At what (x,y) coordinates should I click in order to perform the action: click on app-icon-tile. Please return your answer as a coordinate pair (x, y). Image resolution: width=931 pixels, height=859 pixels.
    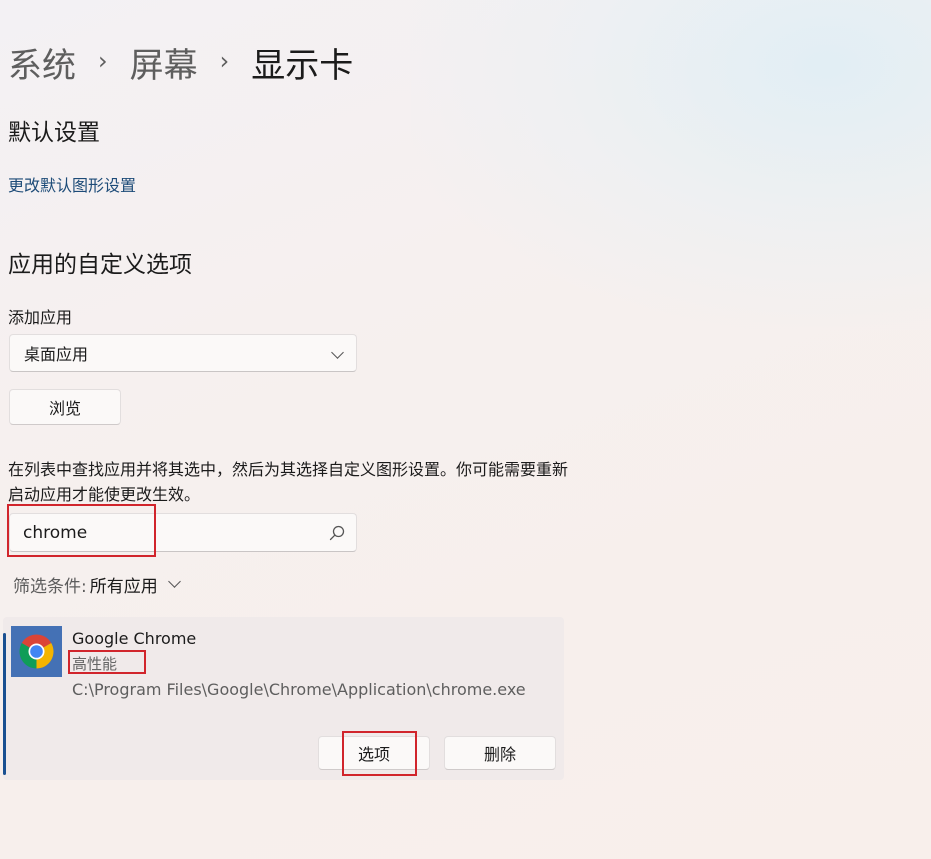
    Looking at the image, I should click on (36, 651).